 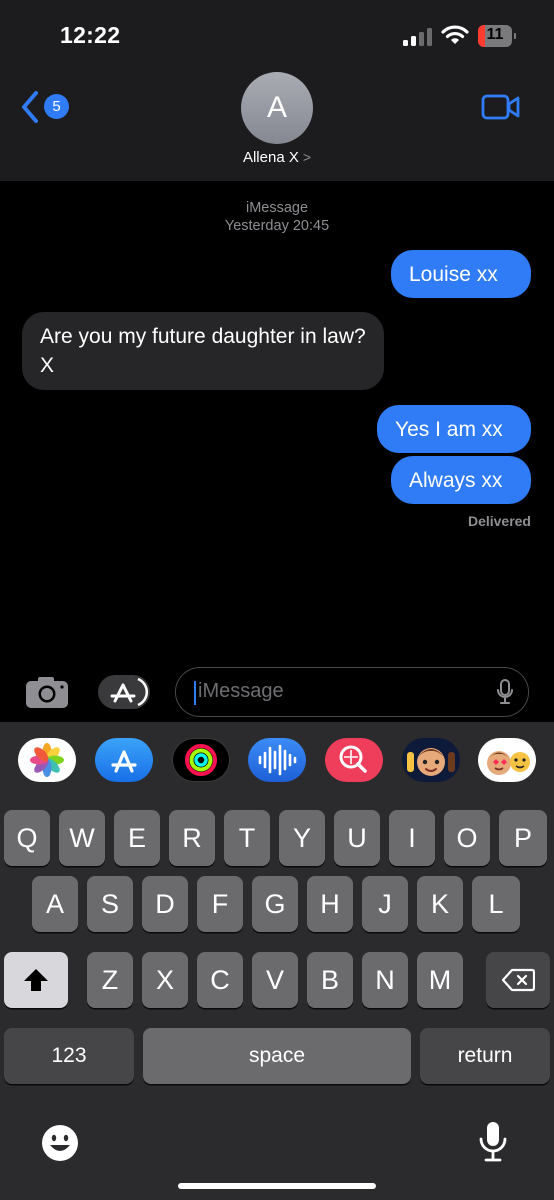 What do you see at coordinates (499, 521) in the screenshot?
I see `delivery-status: Delivered` at bounding box center [499, 521].